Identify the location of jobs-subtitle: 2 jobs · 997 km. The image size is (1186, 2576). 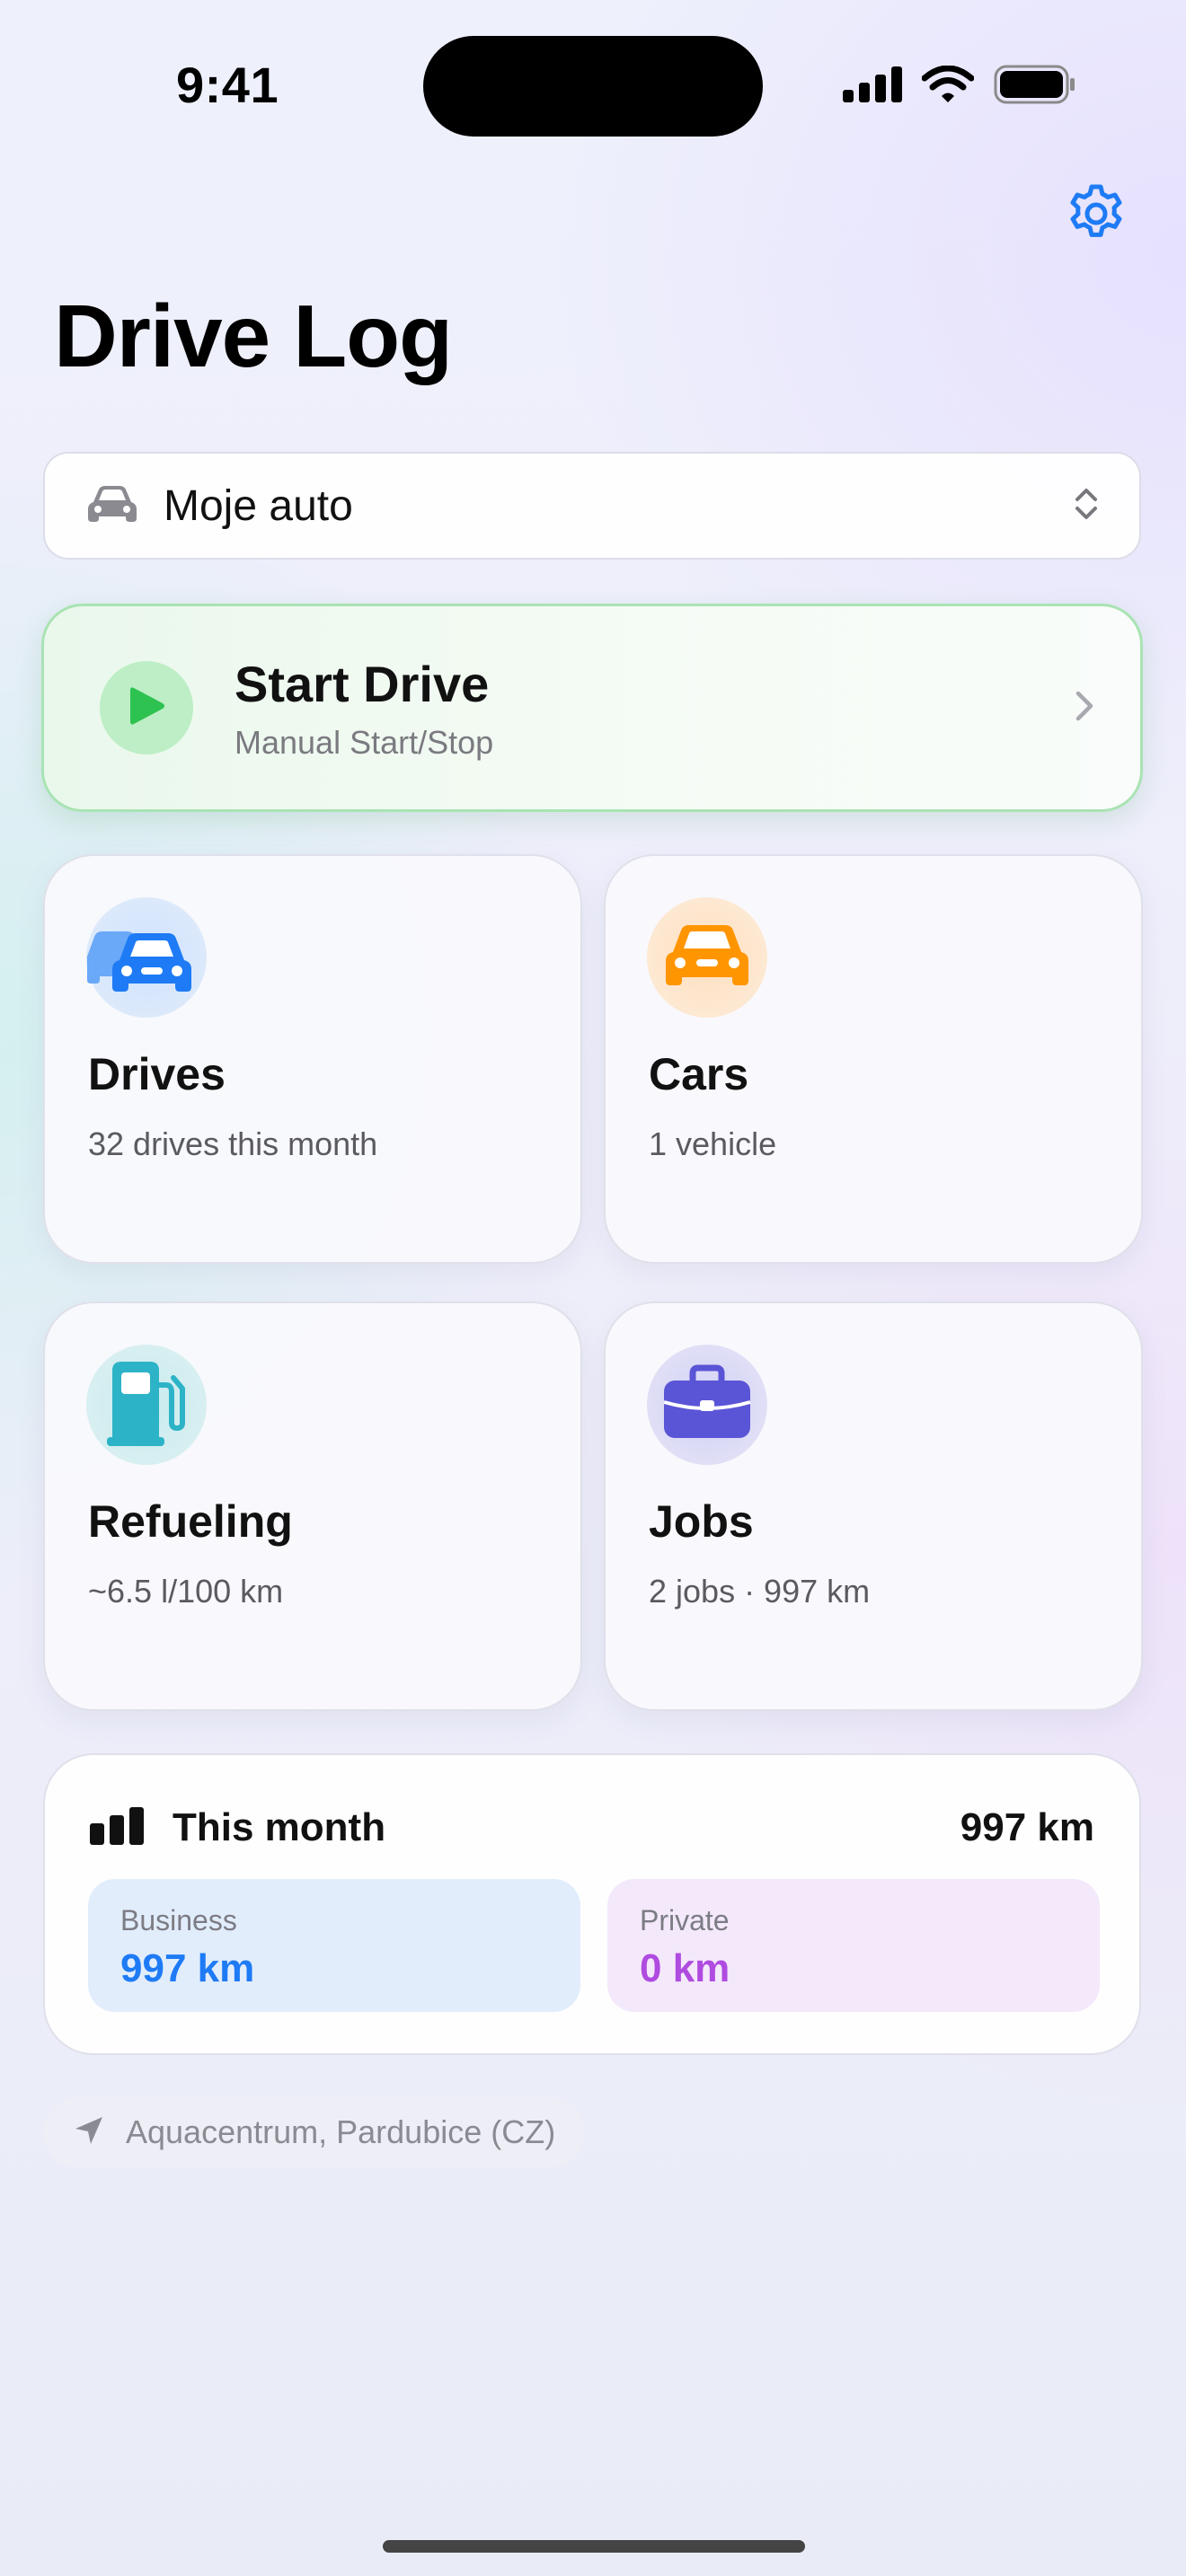
(760, 1591).